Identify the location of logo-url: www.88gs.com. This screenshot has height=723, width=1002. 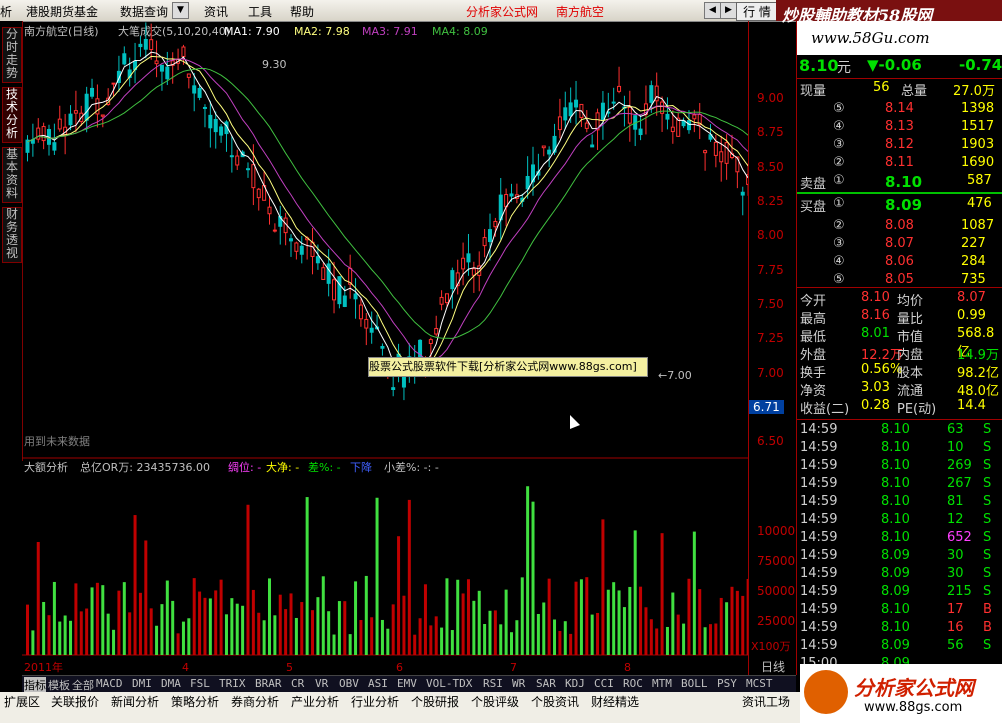
(913, 707).